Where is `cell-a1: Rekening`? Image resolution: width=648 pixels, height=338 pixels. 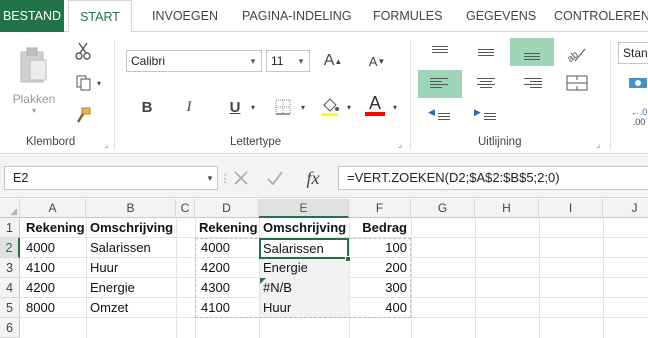
cell-a1: Rekening is located at coordinates (53, 228).